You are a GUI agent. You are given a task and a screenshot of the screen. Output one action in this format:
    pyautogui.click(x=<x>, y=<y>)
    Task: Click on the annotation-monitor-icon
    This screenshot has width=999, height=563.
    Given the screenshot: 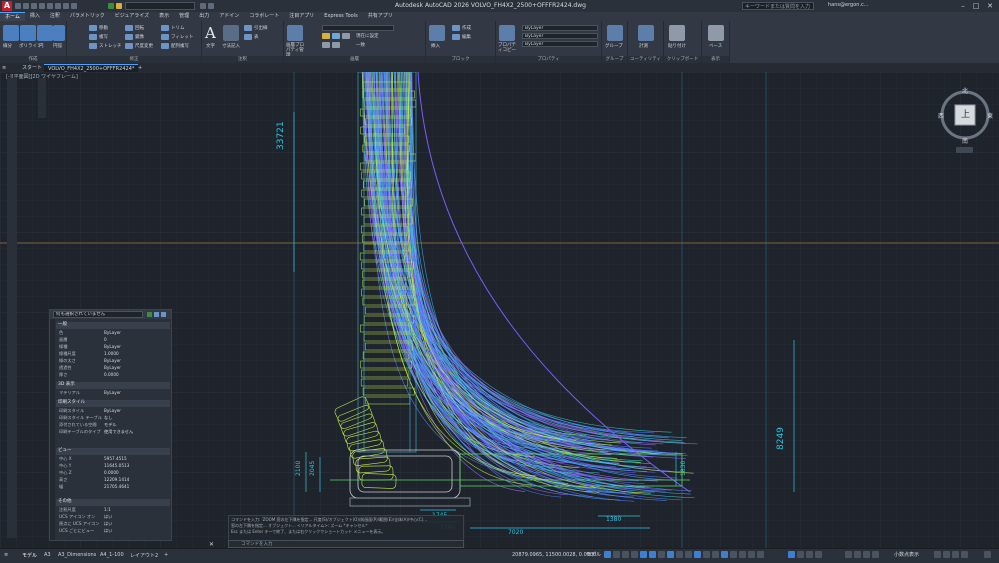 What is the action you would take?
    pyautogui.click(x=800, y=554)
    